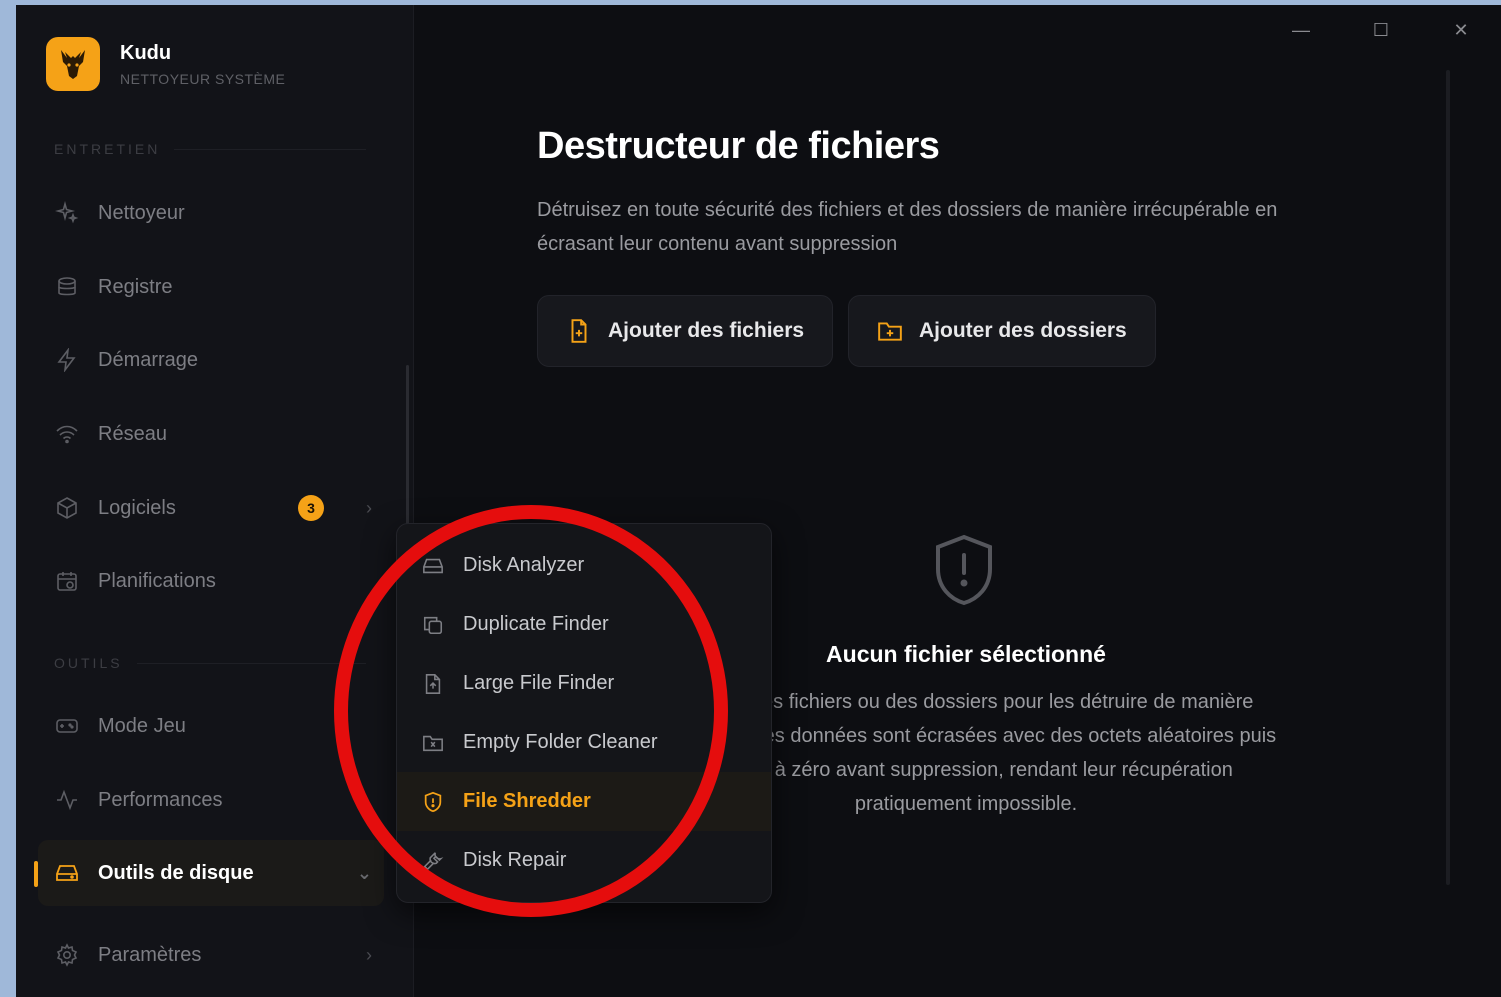 This screenshot has width=1501, height=997. What do you see at coordinates (67, 434) in the screenshot?
I see `wifi-icon` at bounding box center [67, 434].